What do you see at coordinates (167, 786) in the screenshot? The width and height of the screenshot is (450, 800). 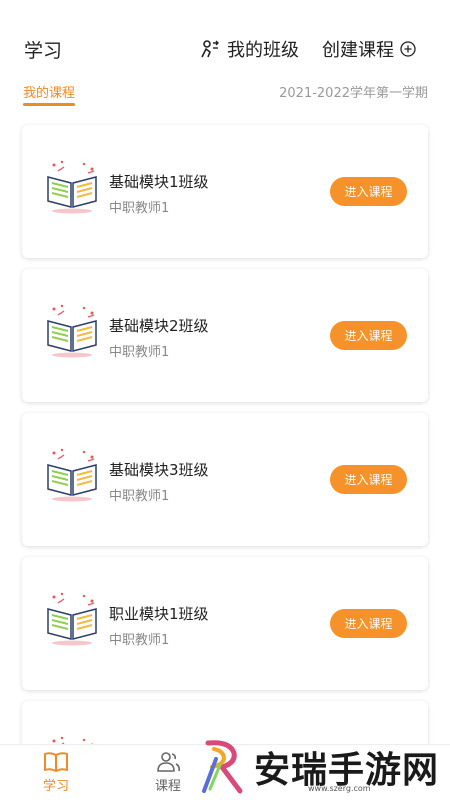 I see `tab-courses-label: 课程` at bounding box center [167, 786].